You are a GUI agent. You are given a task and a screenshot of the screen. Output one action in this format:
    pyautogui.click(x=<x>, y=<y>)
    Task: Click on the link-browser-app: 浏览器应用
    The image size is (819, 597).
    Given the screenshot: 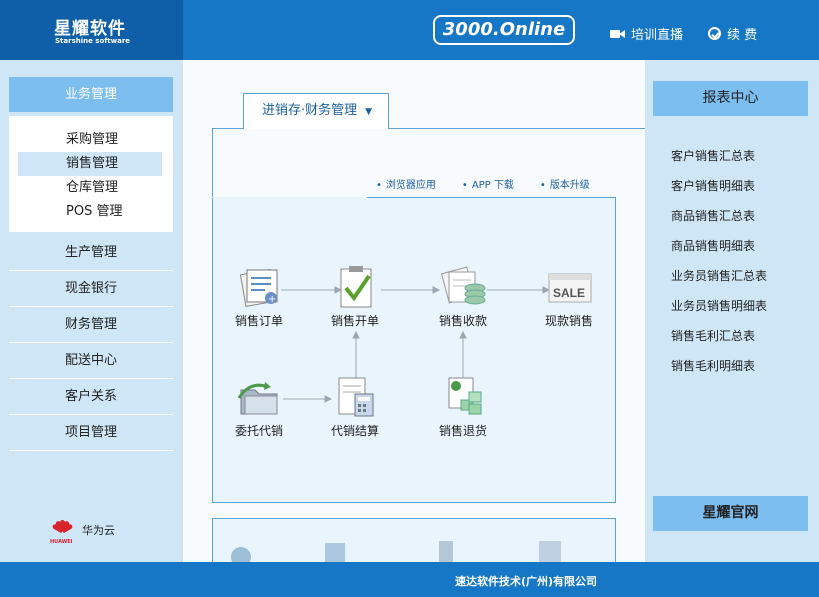 What is the action you would take?
    pyautogui.click(x=406, y=183)
    